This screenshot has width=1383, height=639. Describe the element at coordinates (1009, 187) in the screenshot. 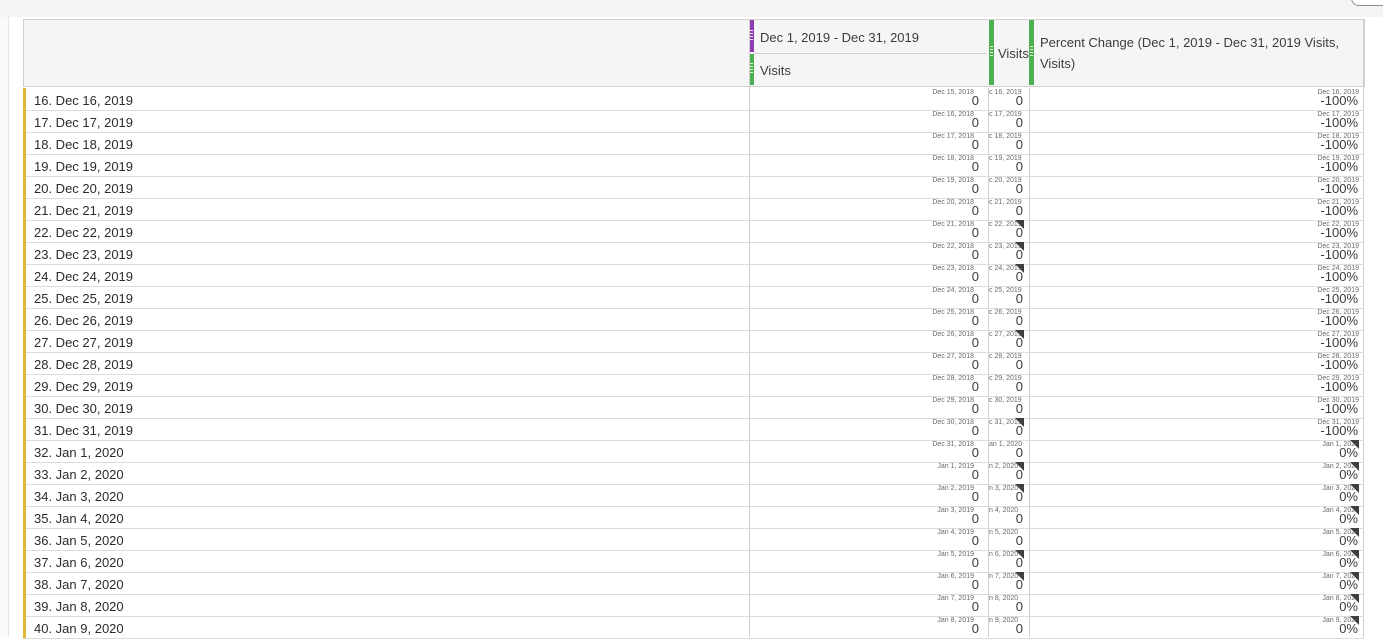

I see `visits-cell-current: c 20, 2019 0` at that location.